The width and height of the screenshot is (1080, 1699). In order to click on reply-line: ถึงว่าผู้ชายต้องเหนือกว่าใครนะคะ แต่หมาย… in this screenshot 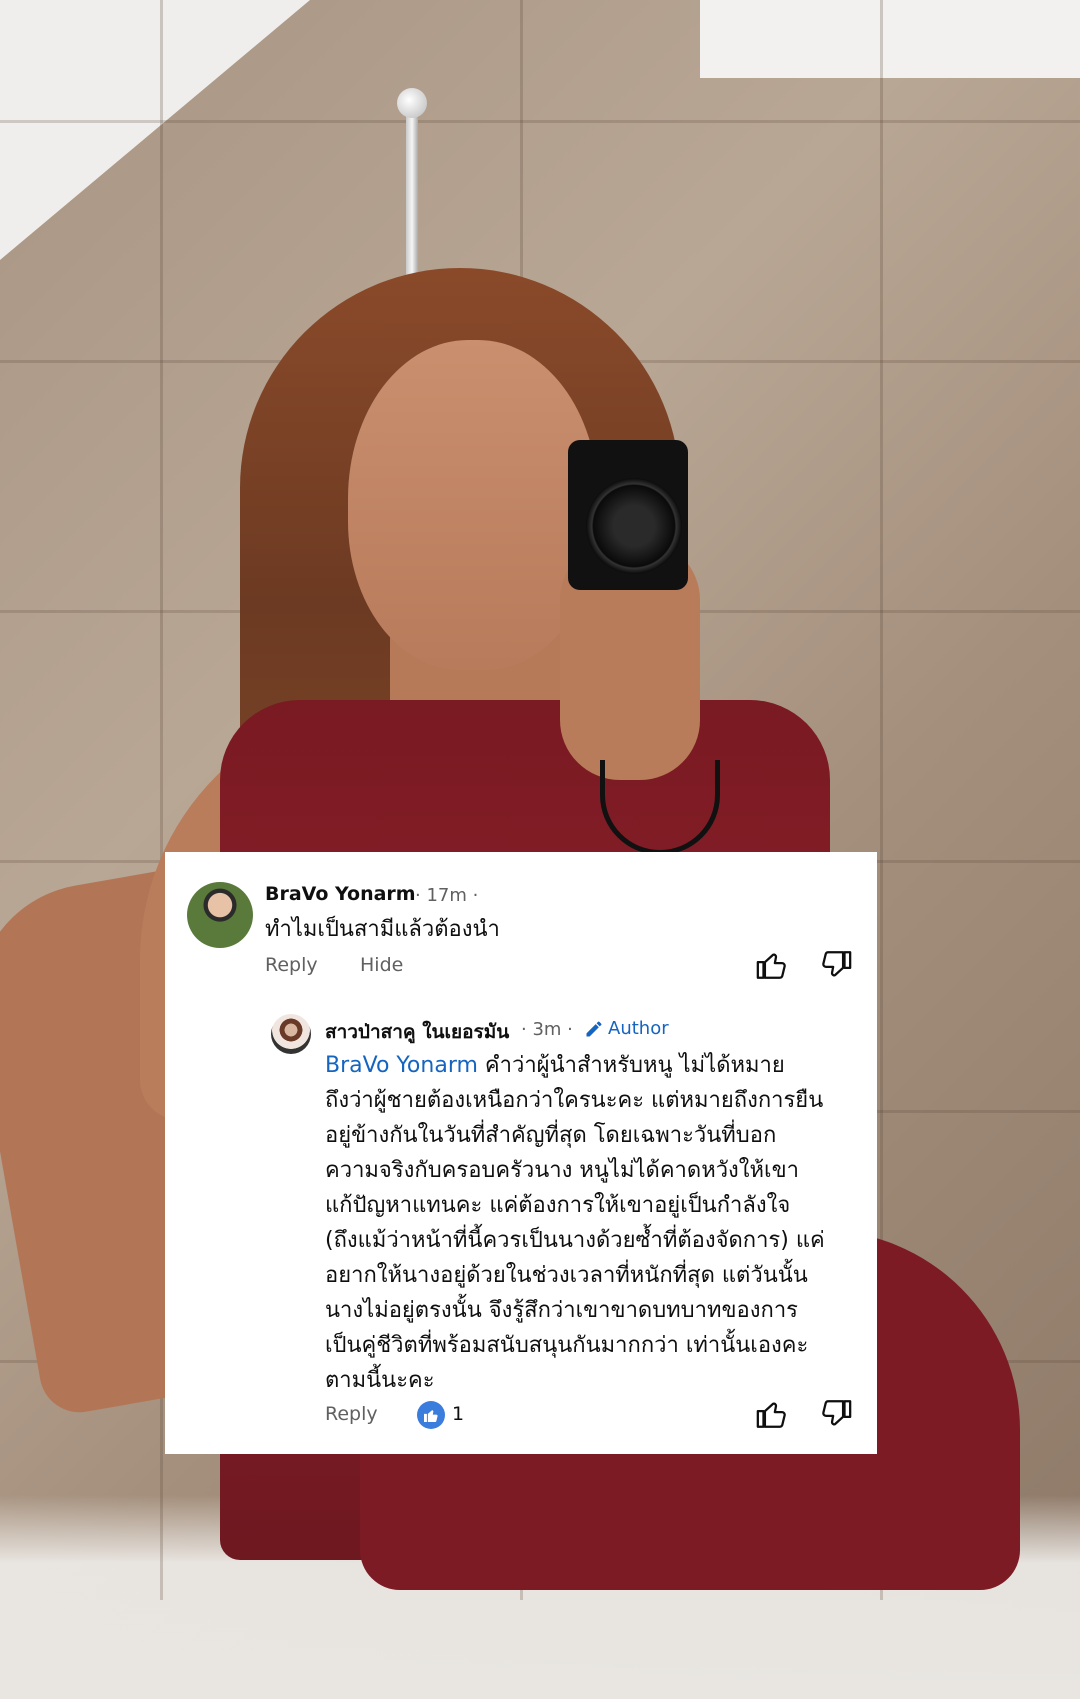, I will do `click(574, 1100)`.